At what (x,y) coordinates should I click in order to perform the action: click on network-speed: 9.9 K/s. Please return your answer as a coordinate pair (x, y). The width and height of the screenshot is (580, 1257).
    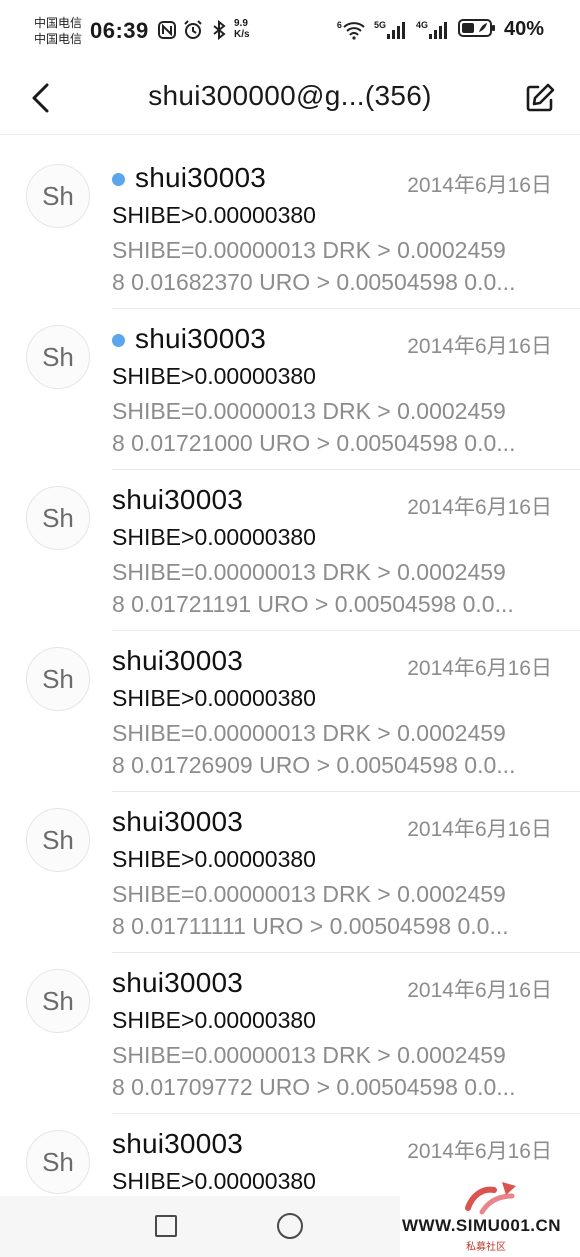
    Looking at the image, I should click on (242, 29).